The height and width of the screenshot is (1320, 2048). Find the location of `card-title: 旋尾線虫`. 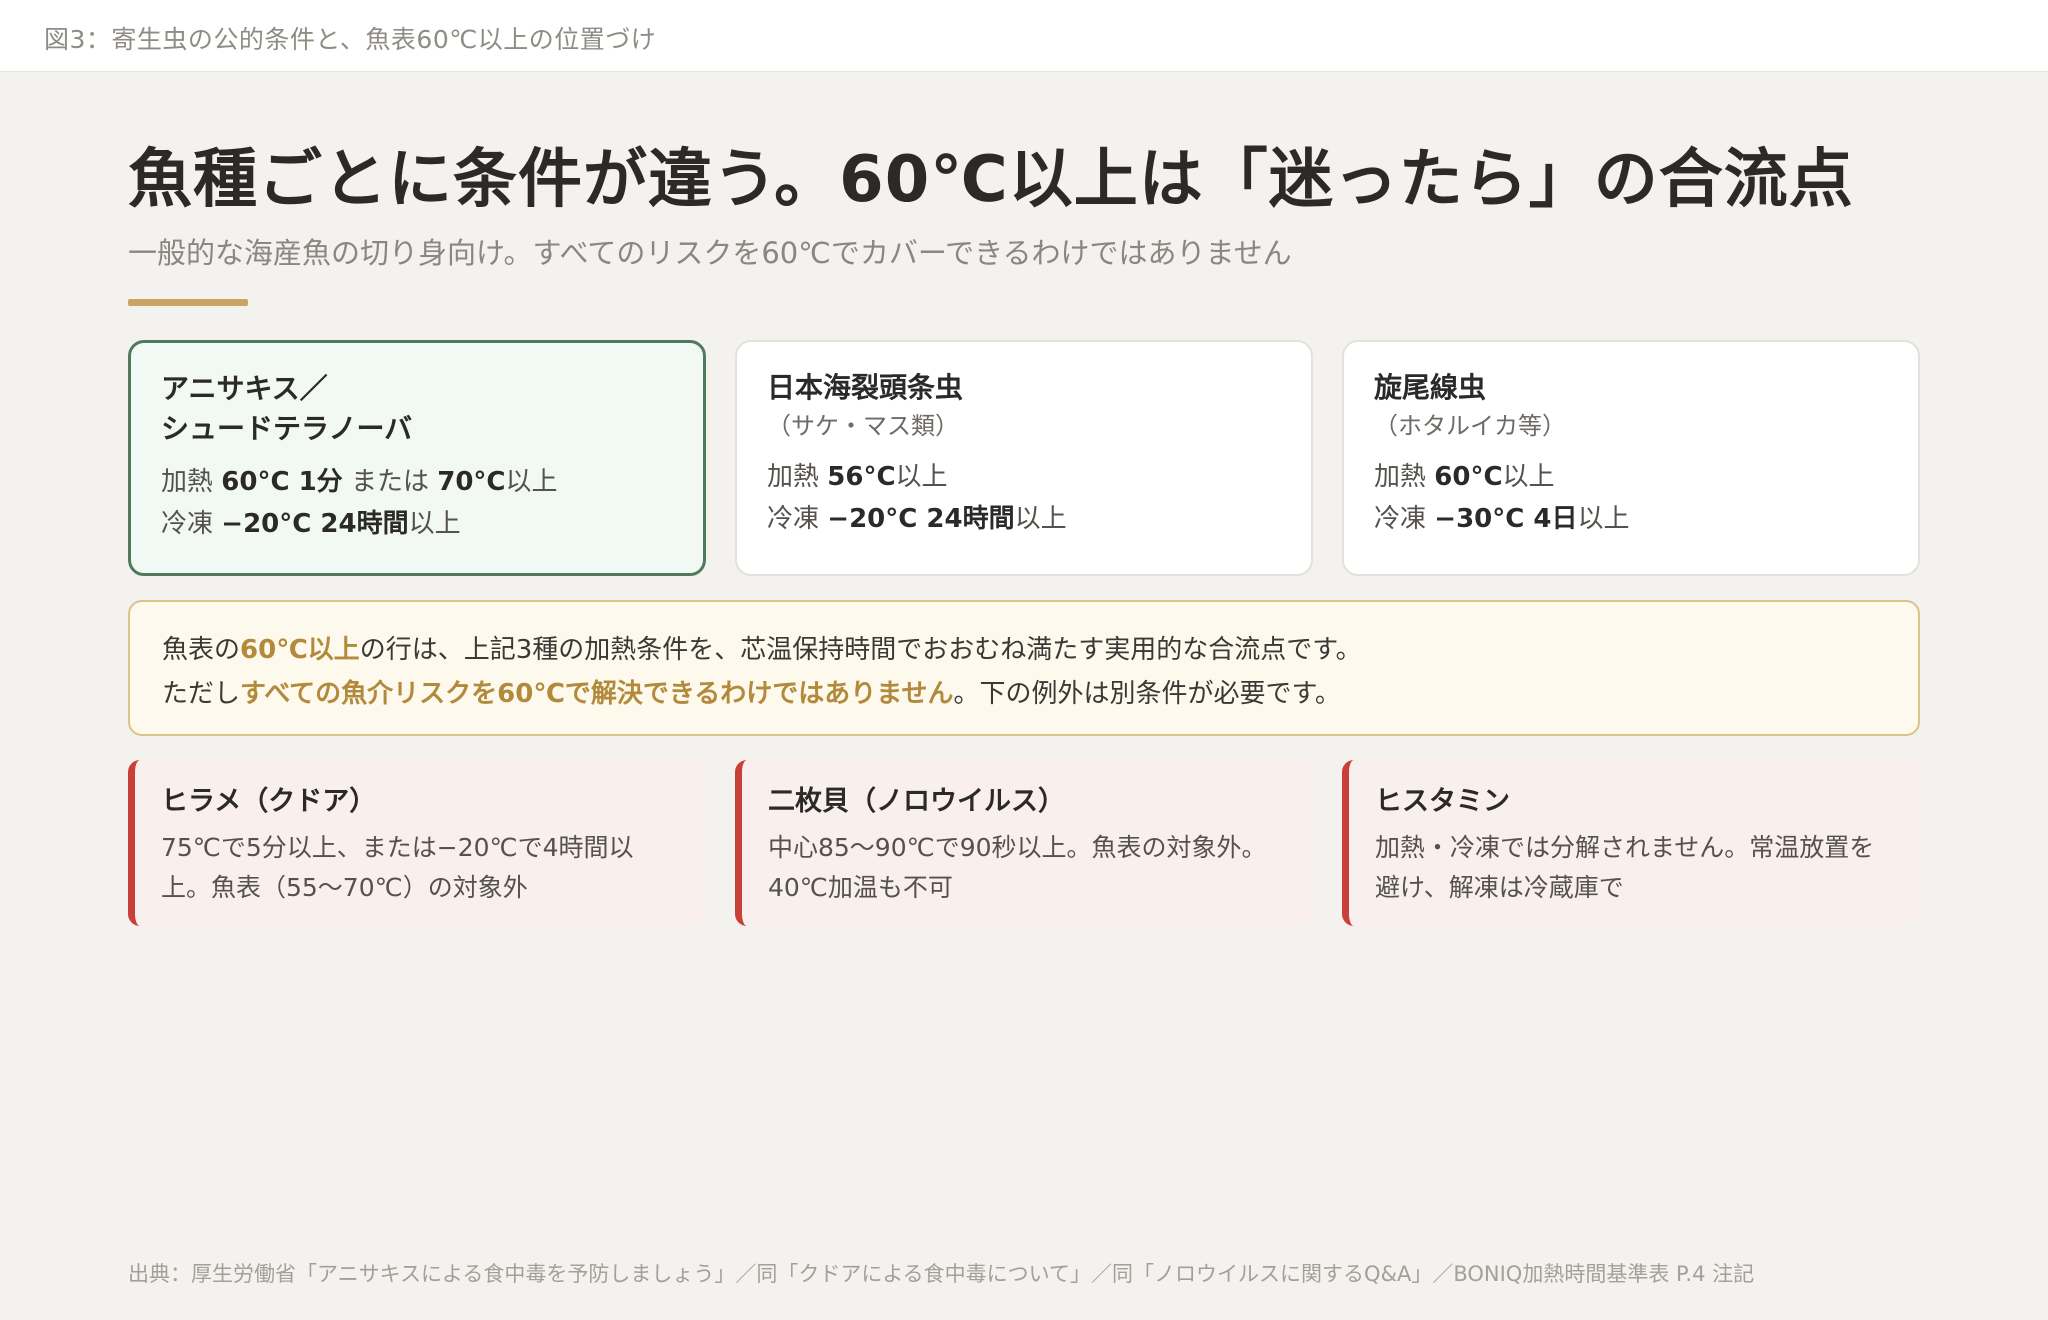

card-title: 旋尾線虫 is located at coordinates (1430, 387).